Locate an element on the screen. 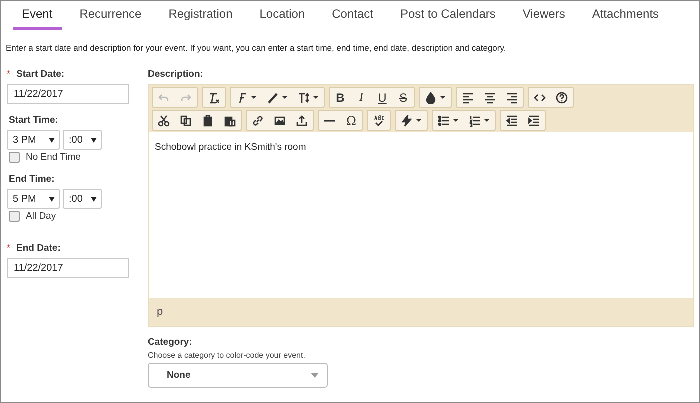 Image resolution: width=700 pixels, height=403 pixels. tab: Post to Calendars is located at coordinates (448, 17).